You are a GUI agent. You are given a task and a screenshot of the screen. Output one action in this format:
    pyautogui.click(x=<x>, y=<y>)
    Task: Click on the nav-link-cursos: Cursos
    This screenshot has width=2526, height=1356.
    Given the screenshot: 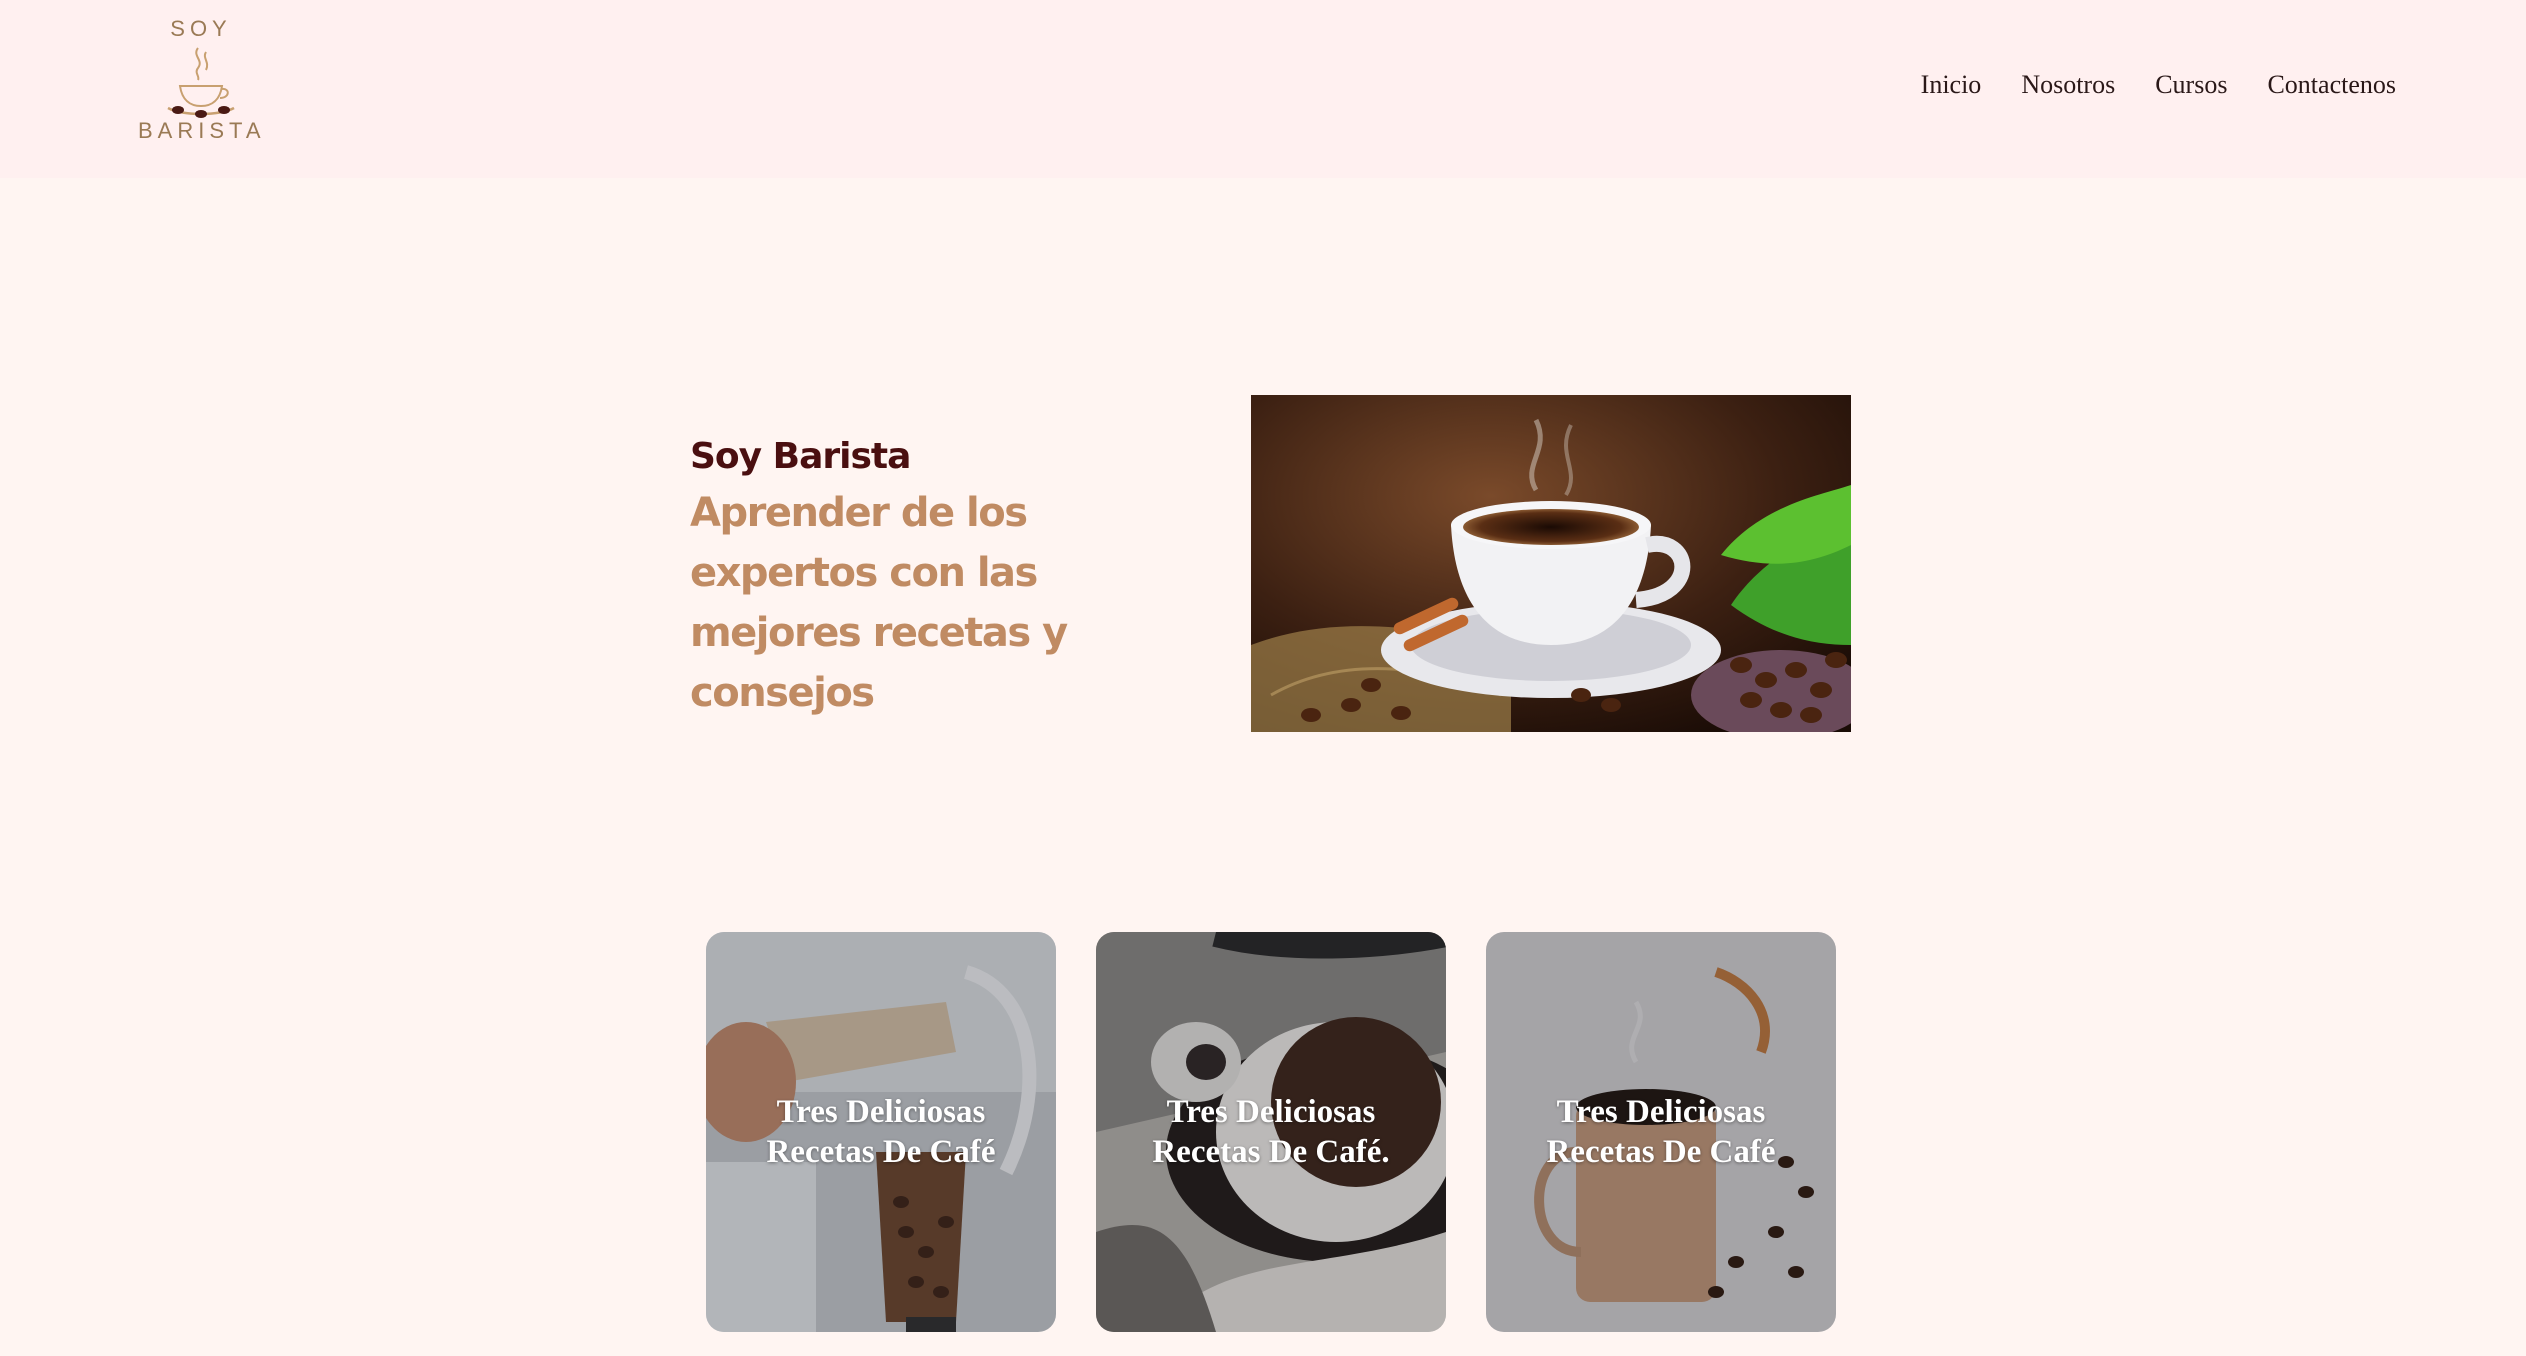 What is the action you would take?
    pyautogui.click(x=2191, y=85)
    